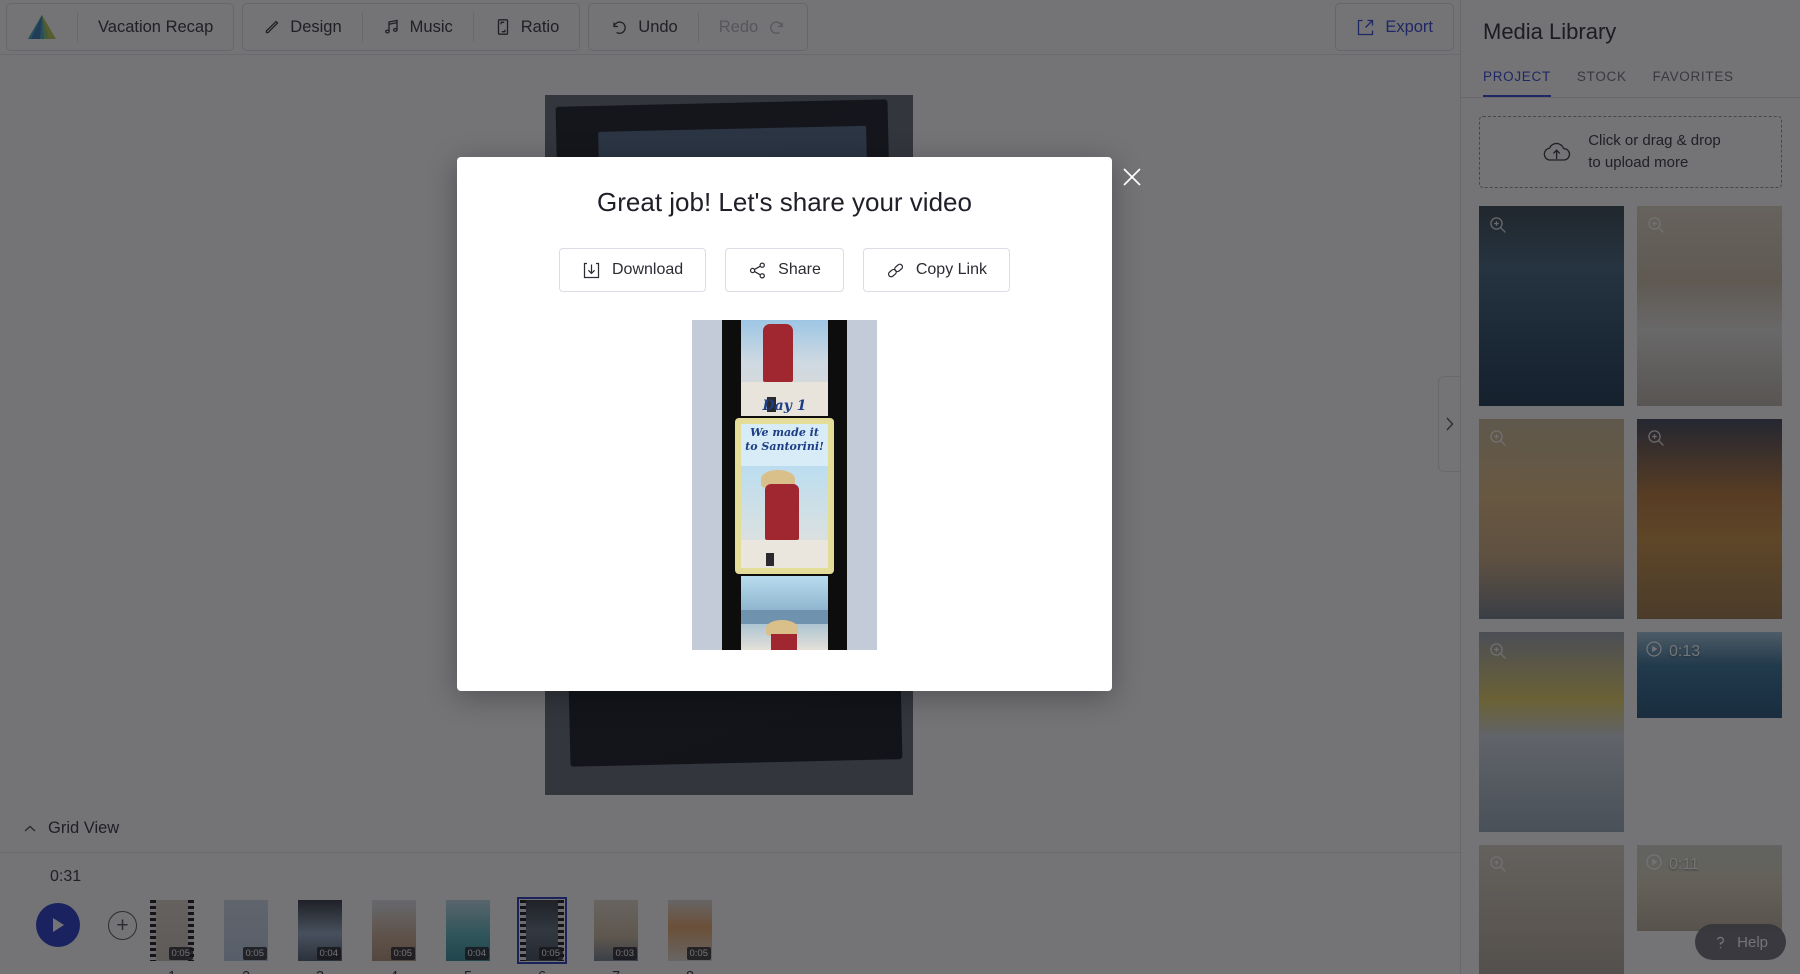 The image size is (1800, 974). I want to click on copy-link-button: Copy Link, so click(936, 270).